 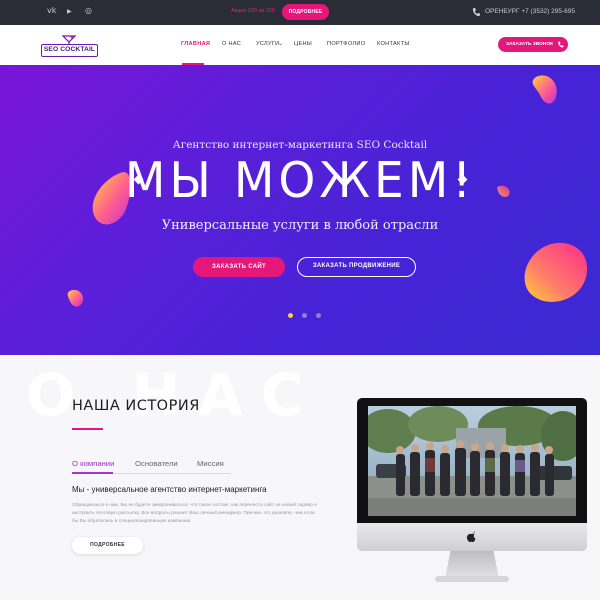 What do you see at coordinates (556, 272) in the screenshot?
I see `blob-bottom-right` at bounding box center [556, 272].